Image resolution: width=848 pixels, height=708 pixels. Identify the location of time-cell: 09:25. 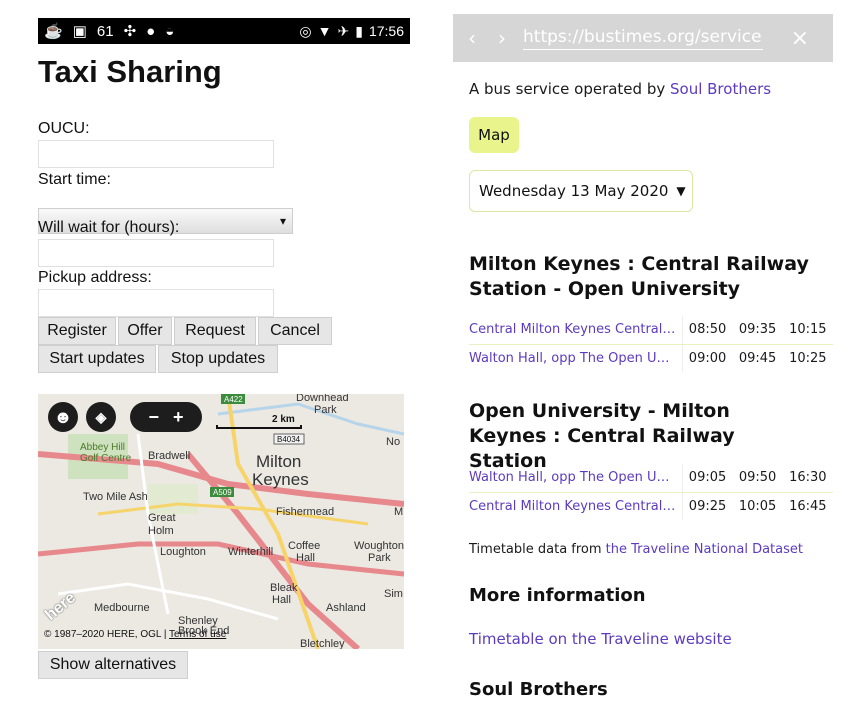
(707, 506).